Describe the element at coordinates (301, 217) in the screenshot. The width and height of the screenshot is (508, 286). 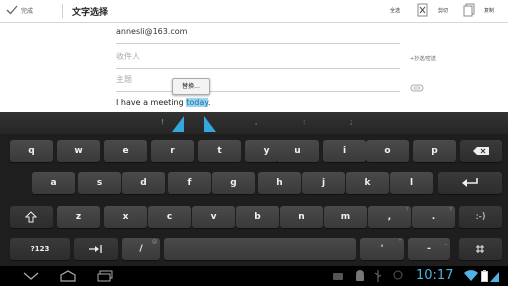
I see `key-n: n` at that location.